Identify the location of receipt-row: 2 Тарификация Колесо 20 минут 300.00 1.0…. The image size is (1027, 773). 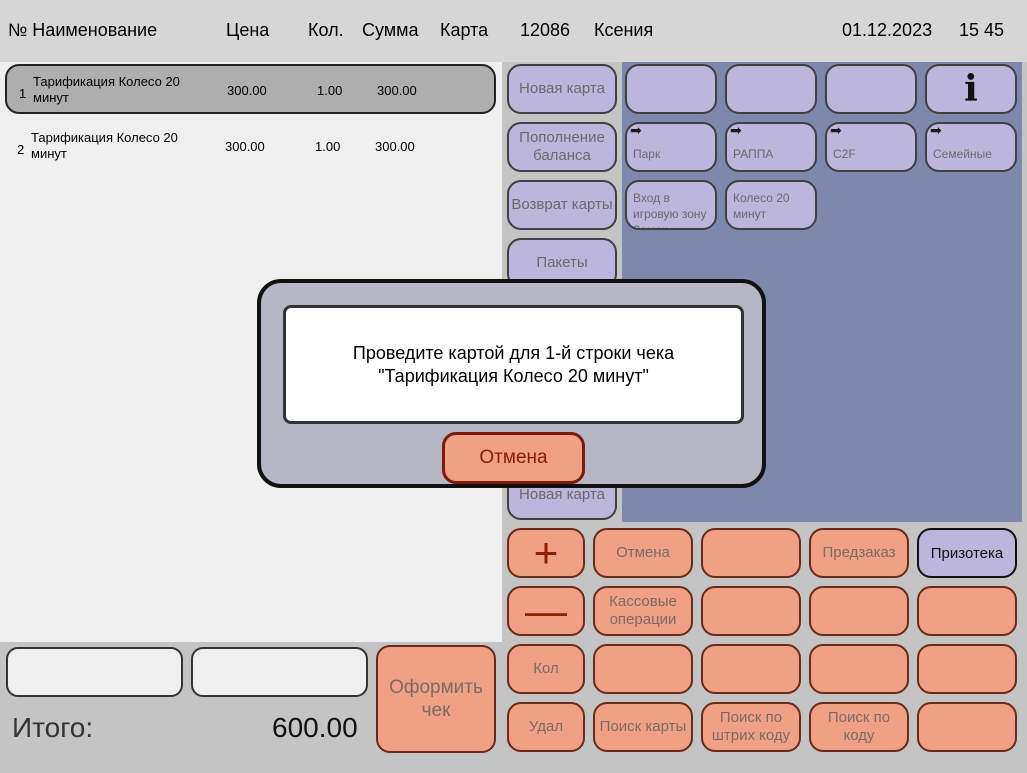
(250, 147).